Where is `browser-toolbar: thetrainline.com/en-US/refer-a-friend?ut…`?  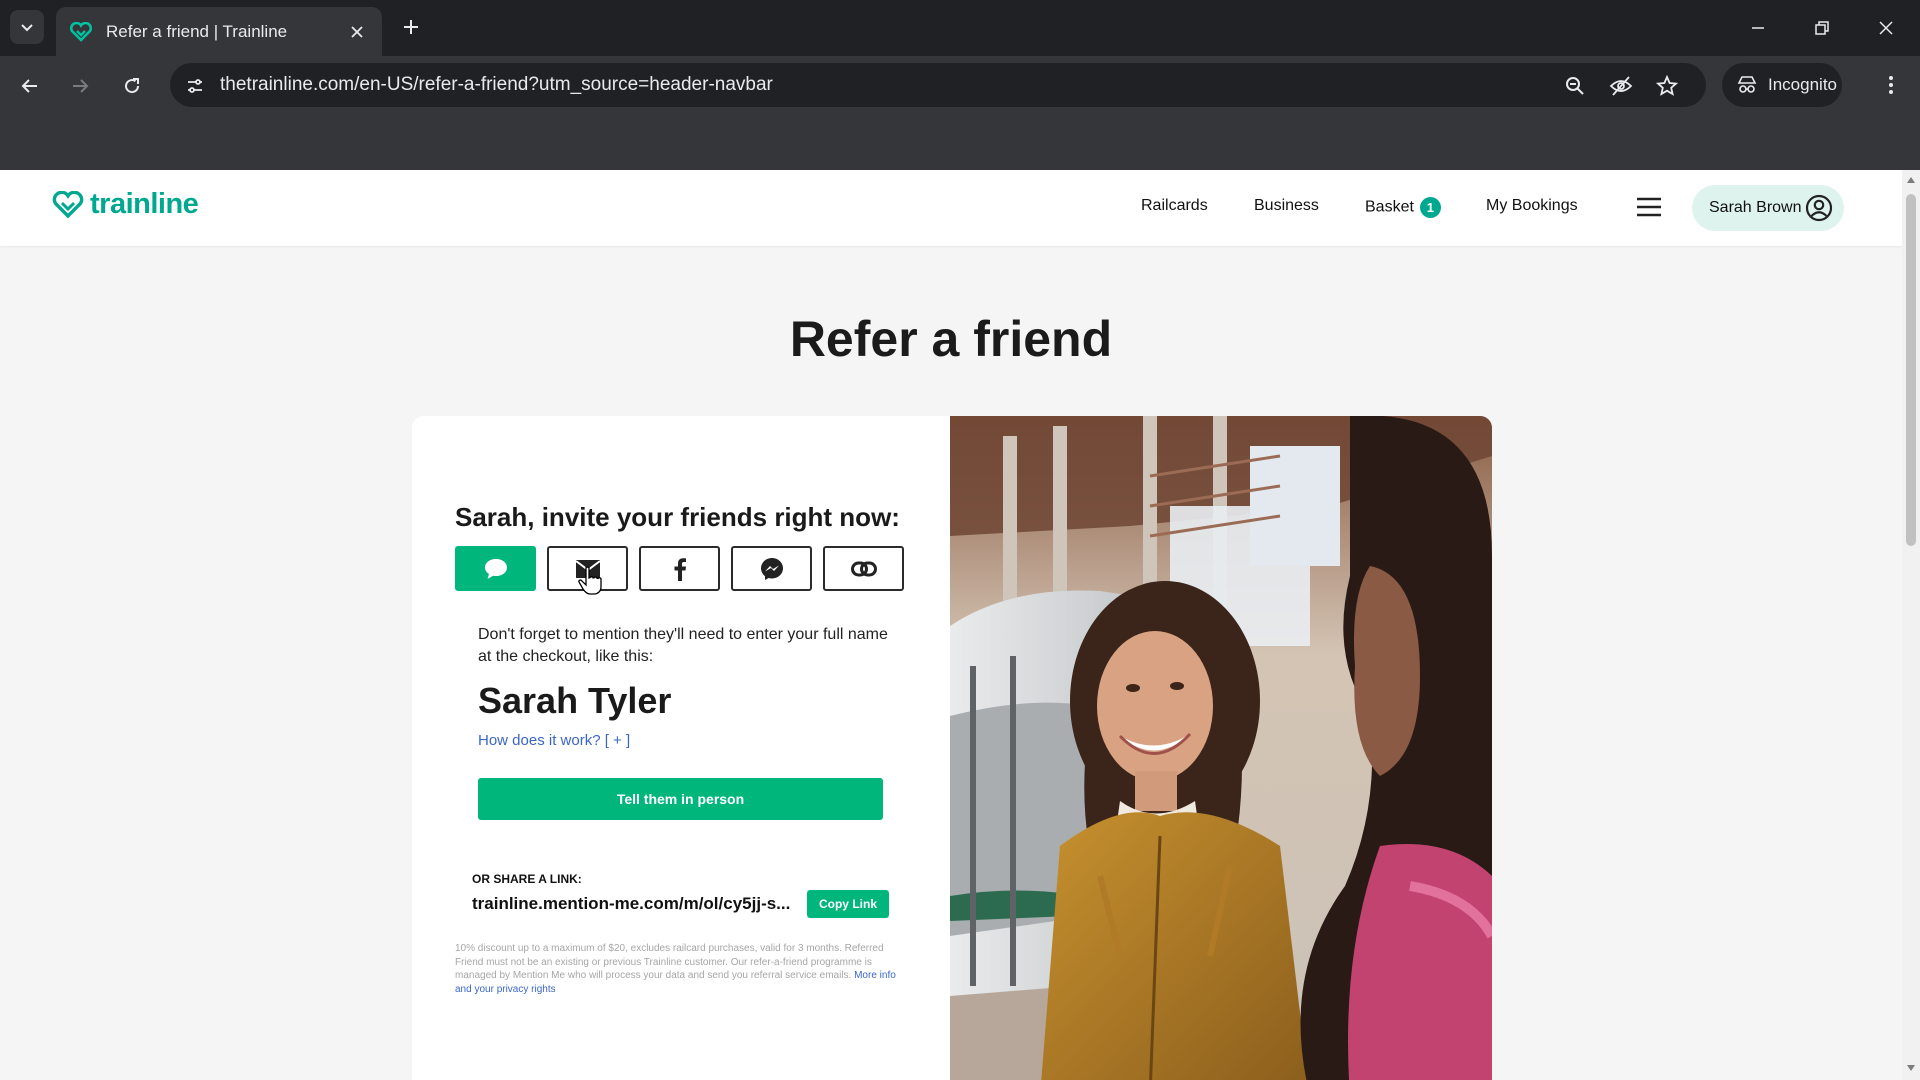
browser-toolbar: thetrainline.com/en-US/refer-a-friend?ut… is located at coordinates (960, 85).